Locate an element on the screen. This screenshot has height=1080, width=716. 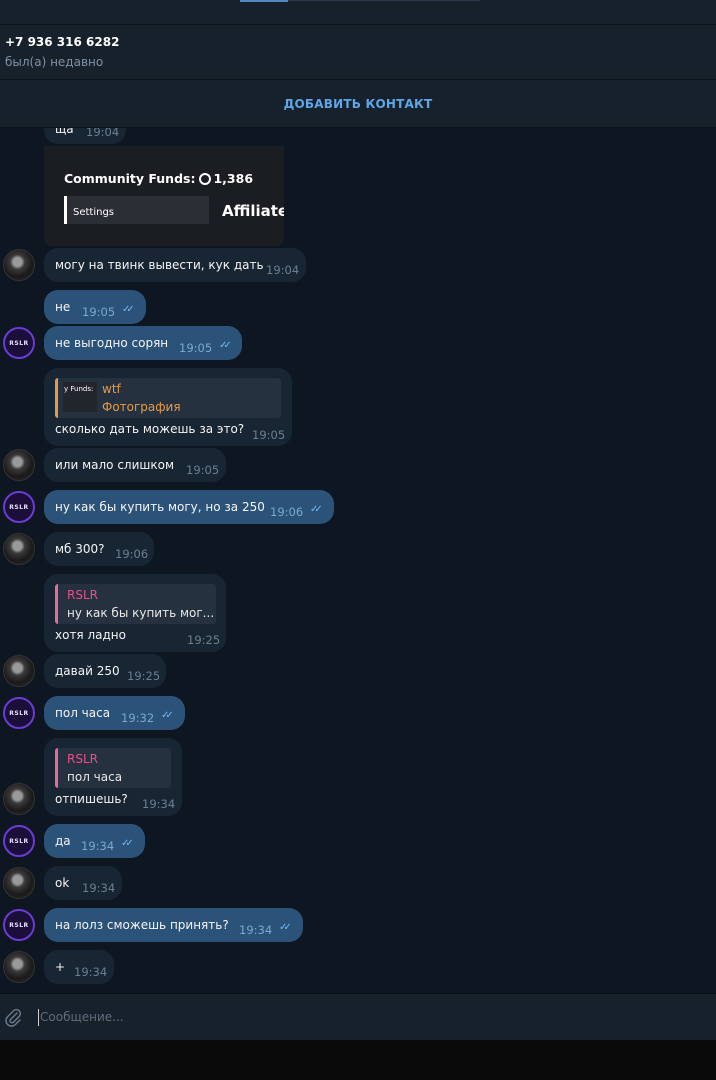
message-text: на лолз сможешь принять? is located at coordinates (142, 925).